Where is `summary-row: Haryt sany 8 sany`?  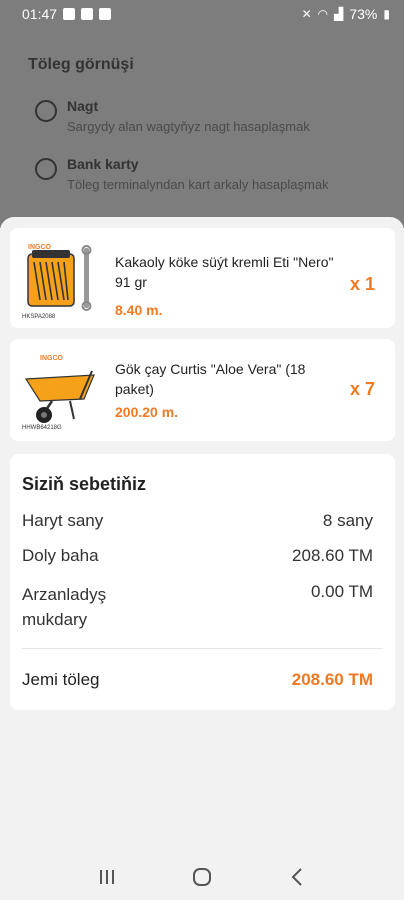 summary-row: Haryt sany 8 sany is located at coordinates (197, 521).